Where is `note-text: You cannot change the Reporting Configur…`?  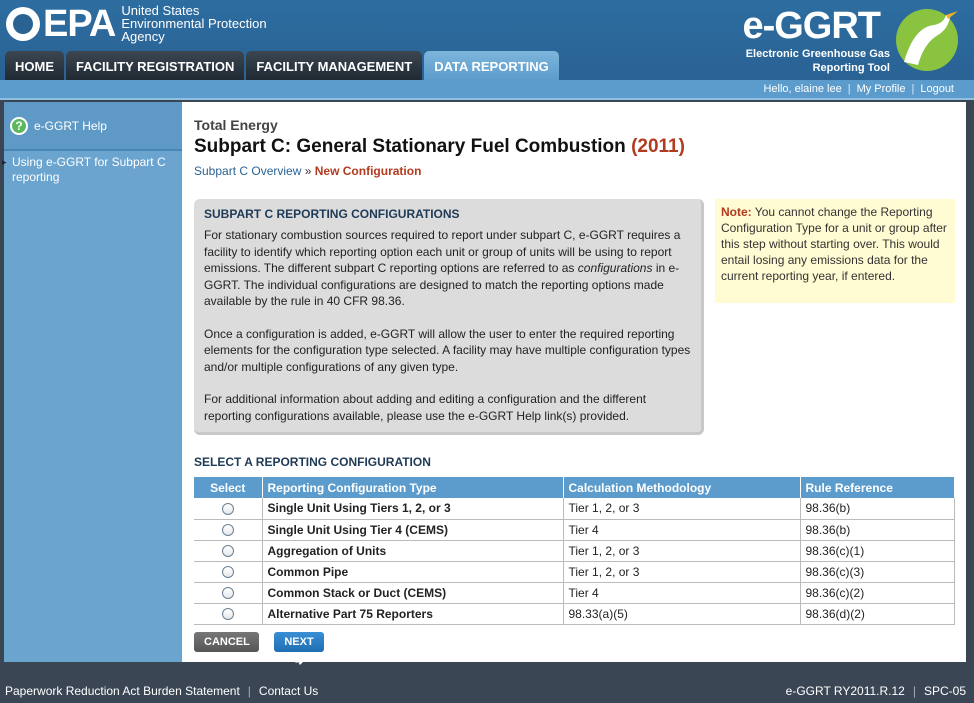
note-text: You cannot change the Reporting Configur… is located at coordinates (834, 244).